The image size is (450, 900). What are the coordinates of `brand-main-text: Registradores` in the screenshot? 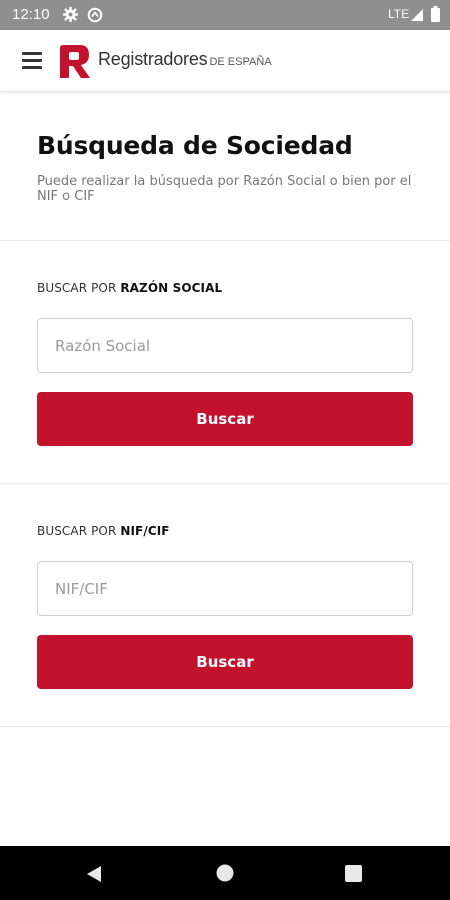 It's located at (153, 59).